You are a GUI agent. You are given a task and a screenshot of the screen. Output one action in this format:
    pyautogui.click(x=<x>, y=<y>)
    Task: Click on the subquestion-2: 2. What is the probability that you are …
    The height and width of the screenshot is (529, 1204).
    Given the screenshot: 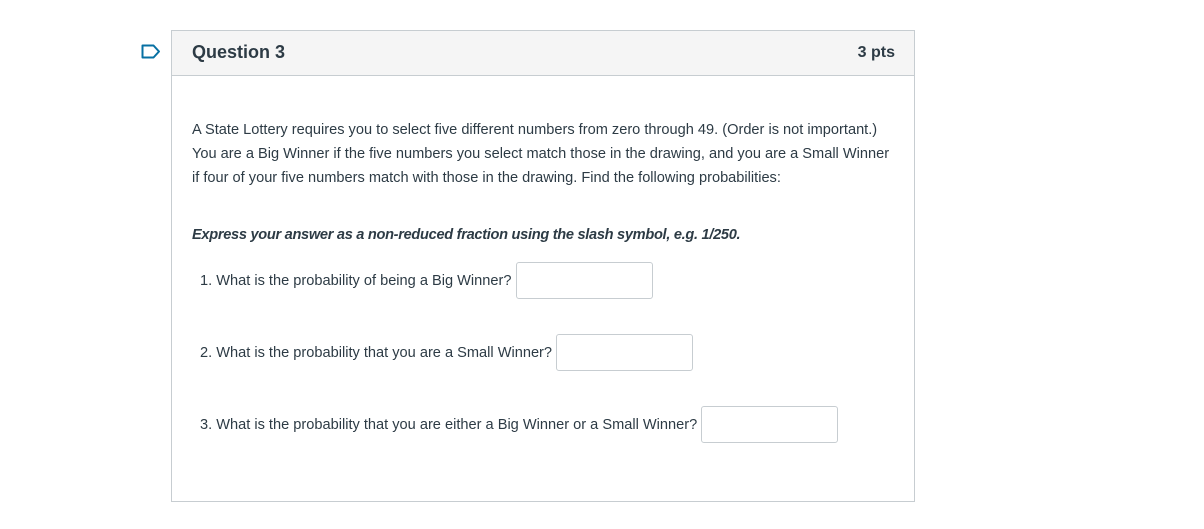 What is the action you would take?
    pyautogui.click(x=447, y=352)
    